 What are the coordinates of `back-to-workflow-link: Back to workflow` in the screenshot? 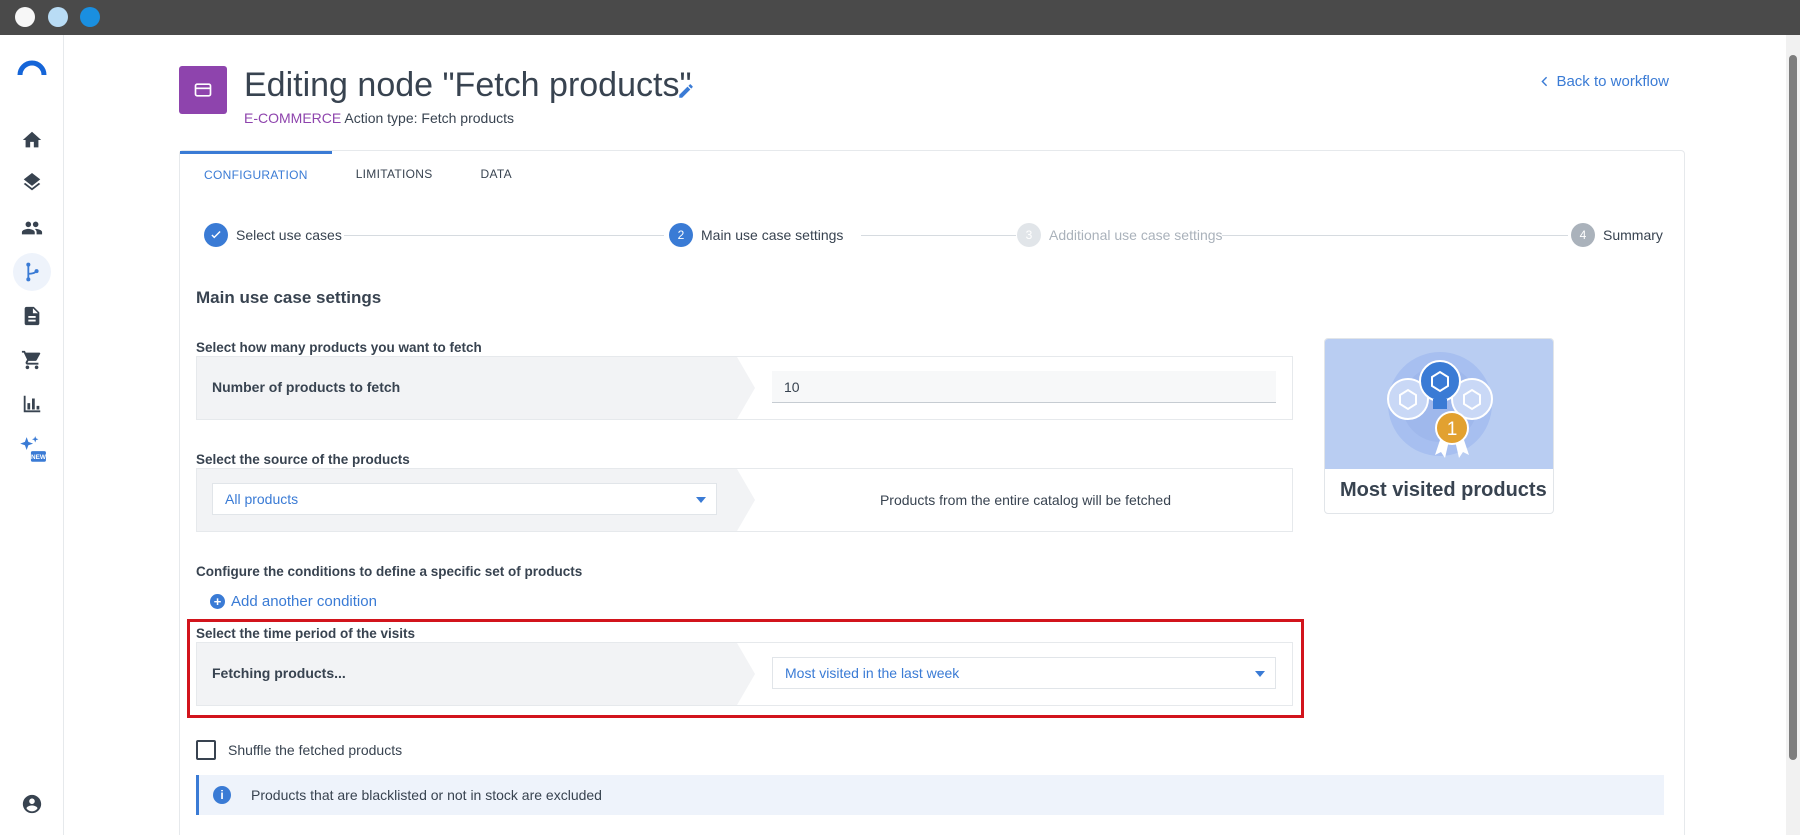 It's located at (1605, 81).